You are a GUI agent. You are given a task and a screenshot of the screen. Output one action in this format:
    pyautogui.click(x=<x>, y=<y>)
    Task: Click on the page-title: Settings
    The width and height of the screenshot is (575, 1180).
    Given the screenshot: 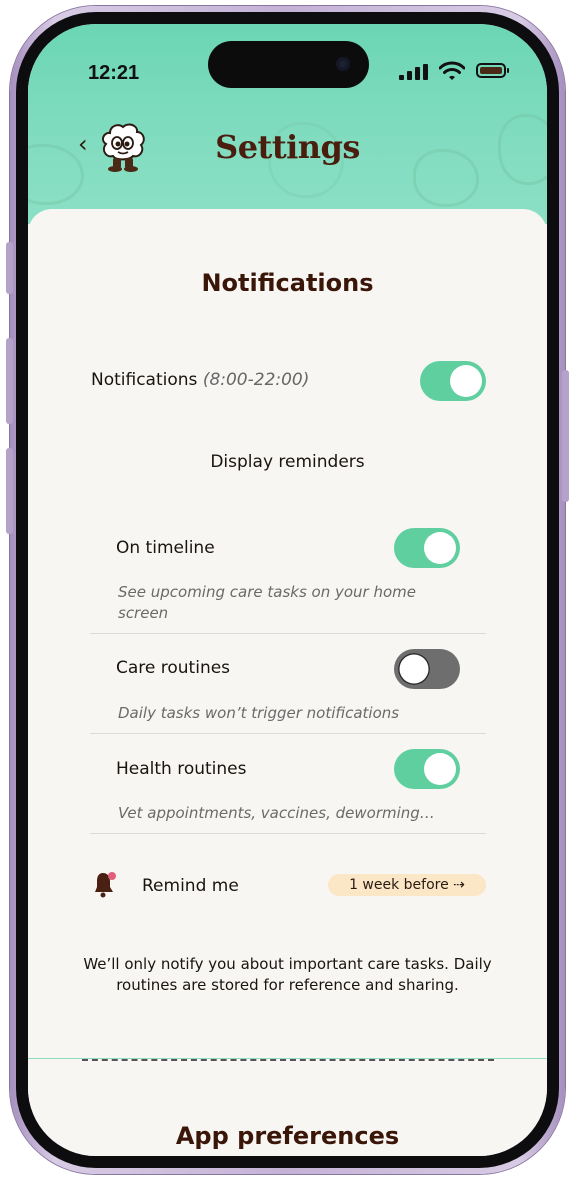 What is the action you would take?
    pyautogui.click(x=287, y=147)
    